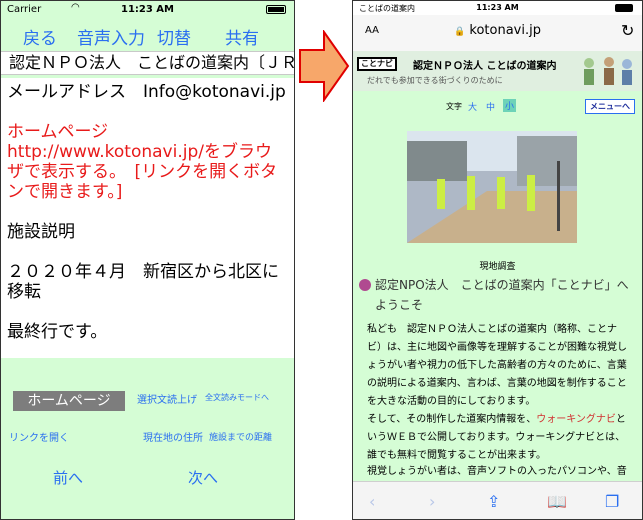 Image resolution: width=643 pixels, height=520 pixels. I want to click on open-link-button: リンクを開く, so click(39, 436).